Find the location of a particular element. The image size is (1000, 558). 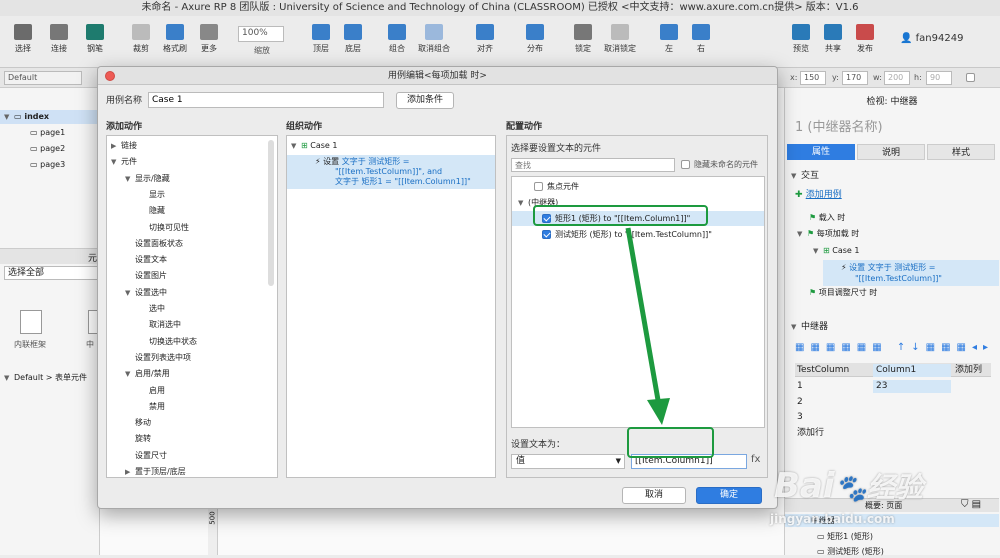

action-item: 选中 is located at coordinates (152, 309).